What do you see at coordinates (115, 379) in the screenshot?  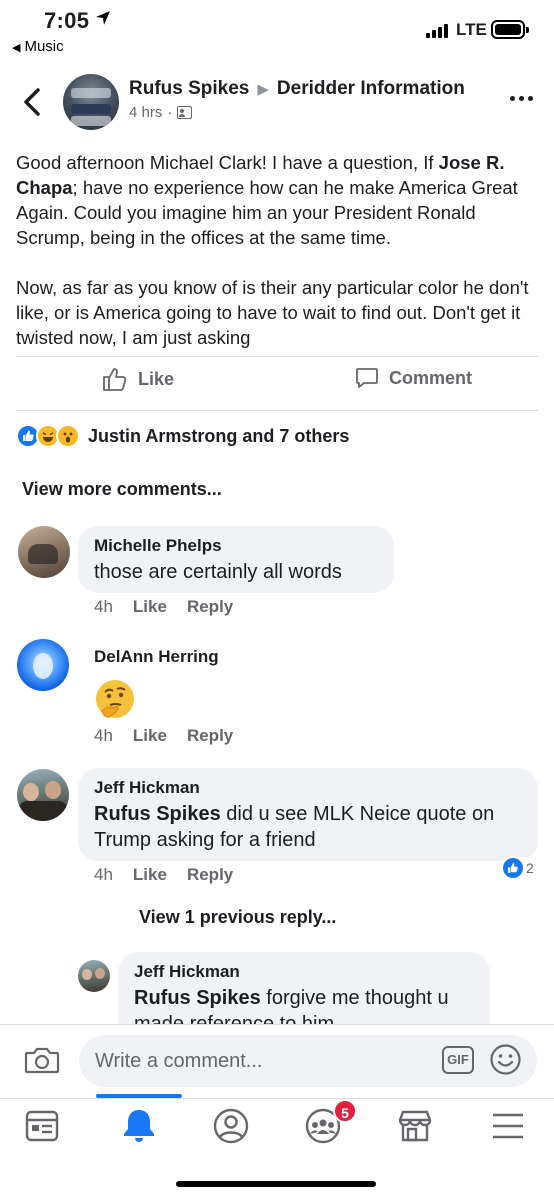 I see `thumbs-up-icon` at bounding box center [115, 379].